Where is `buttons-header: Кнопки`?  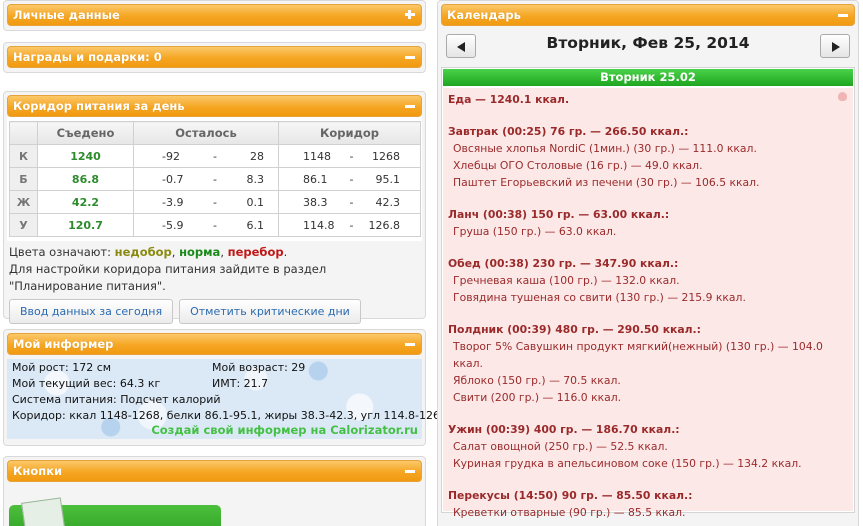 buttons-header: Кнопки is located at coordinates (214, 471).